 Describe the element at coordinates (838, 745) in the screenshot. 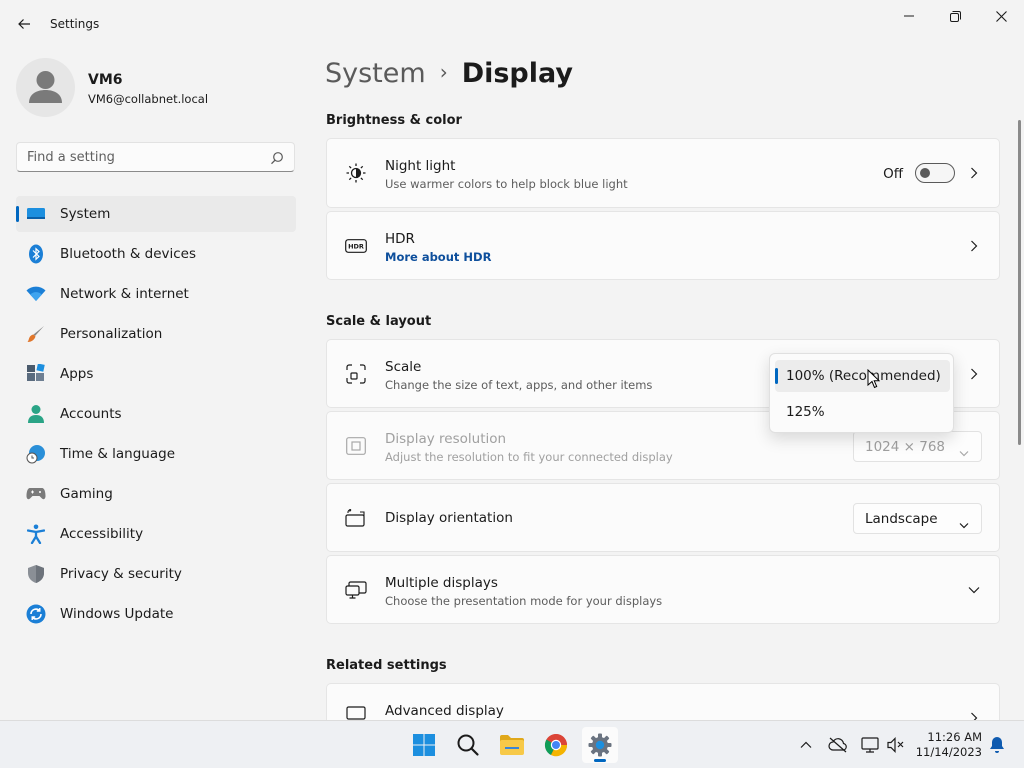

I see `onedrive-offline-icon` at that location.